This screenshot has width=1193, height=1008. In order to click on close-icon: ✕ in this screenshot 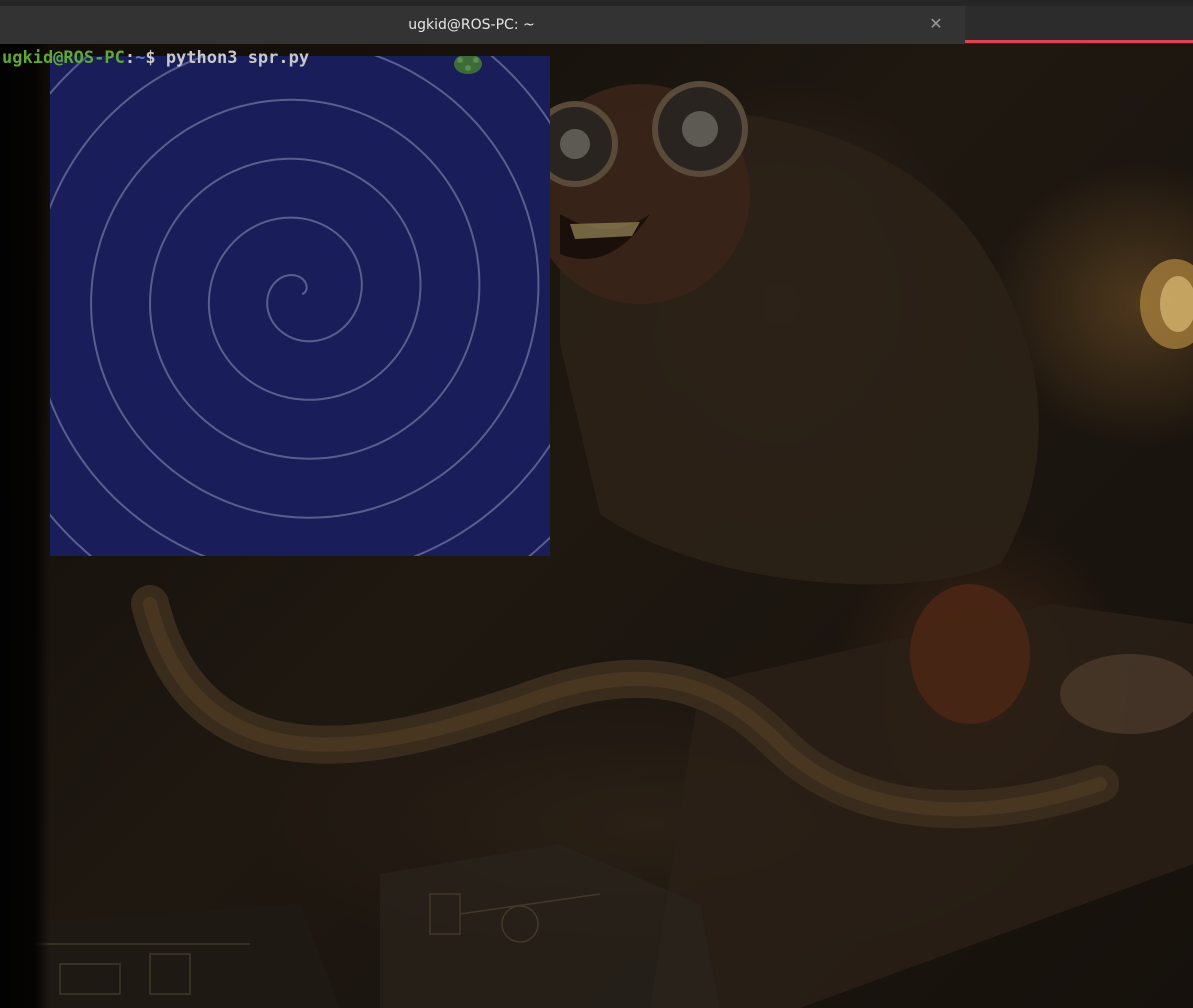, I will do `click(936, 25)`.